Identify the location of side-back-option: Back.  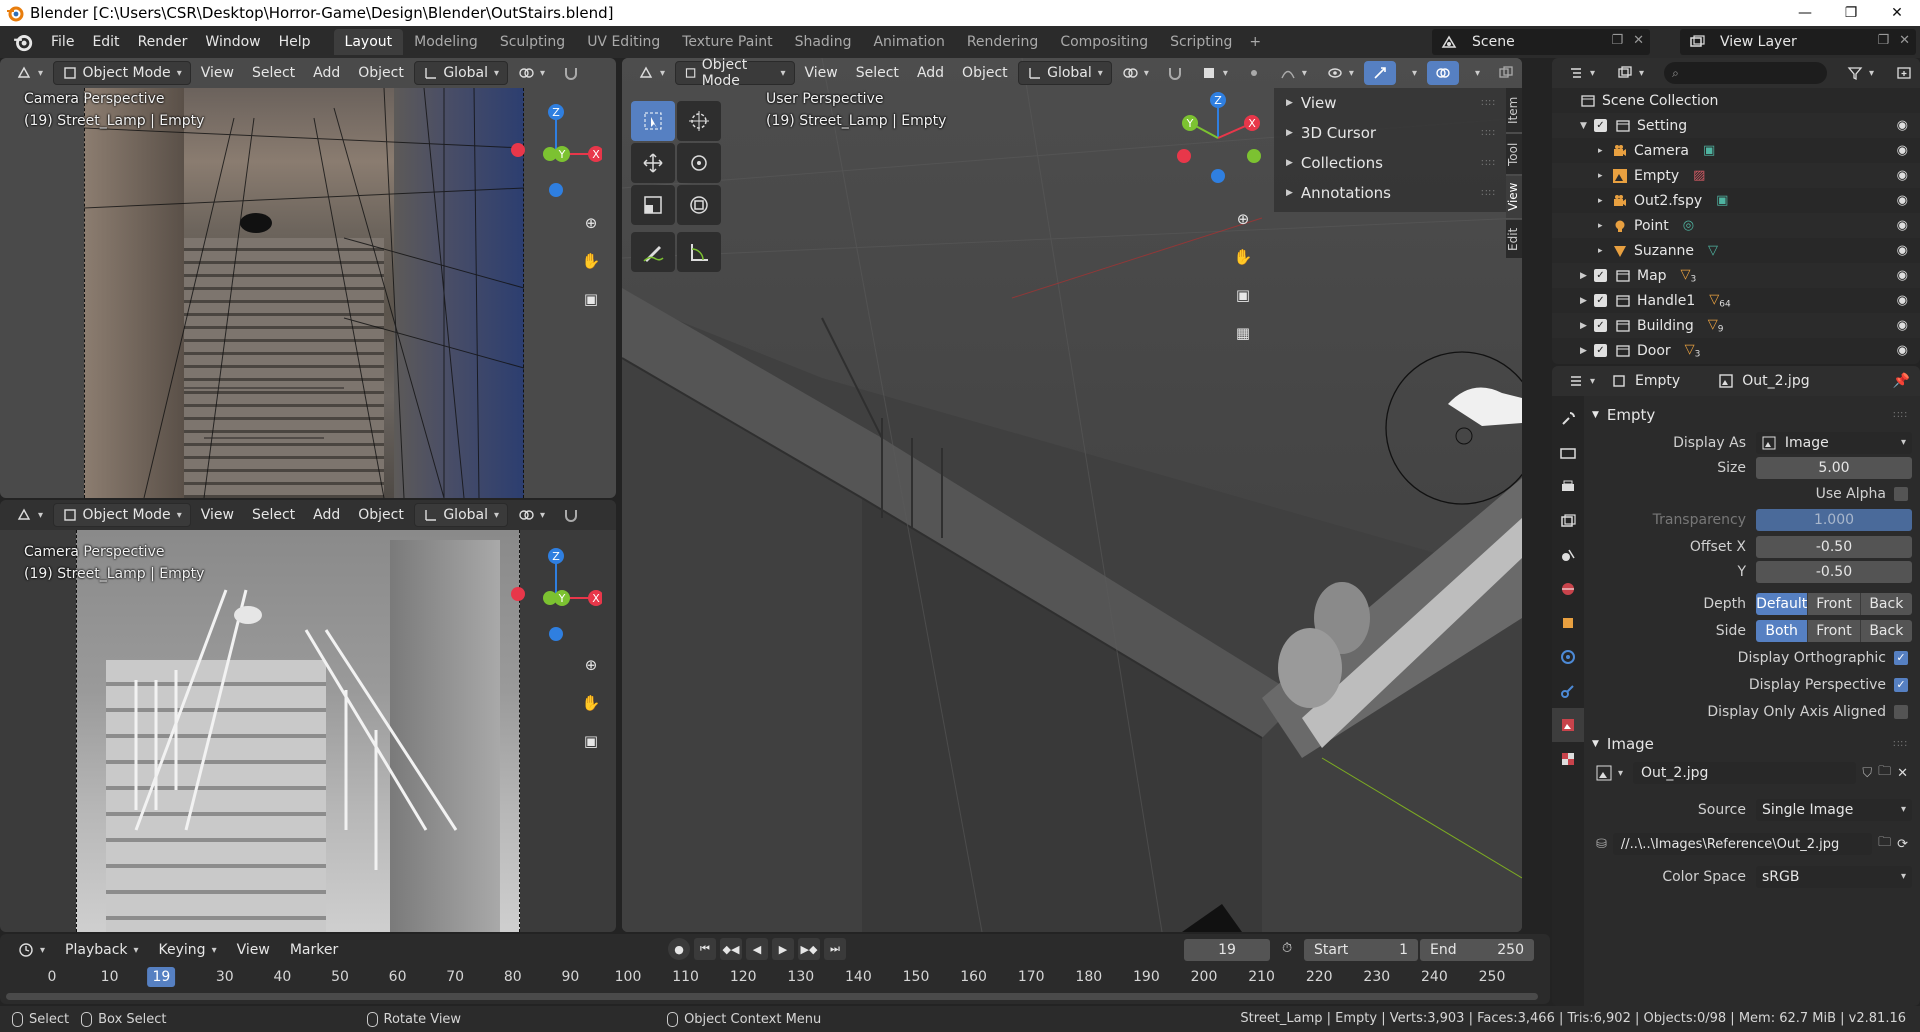
(1886, 630).